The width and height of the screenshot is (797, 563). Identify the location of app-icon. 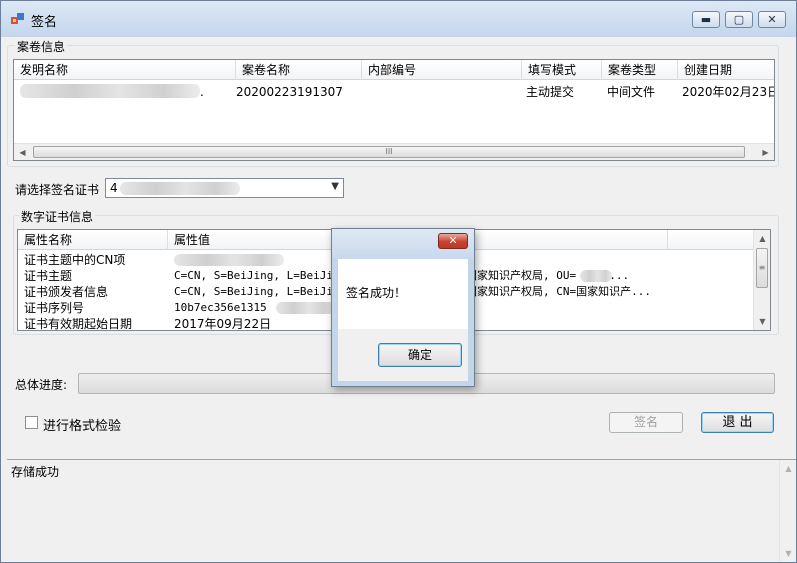
(17, 18).